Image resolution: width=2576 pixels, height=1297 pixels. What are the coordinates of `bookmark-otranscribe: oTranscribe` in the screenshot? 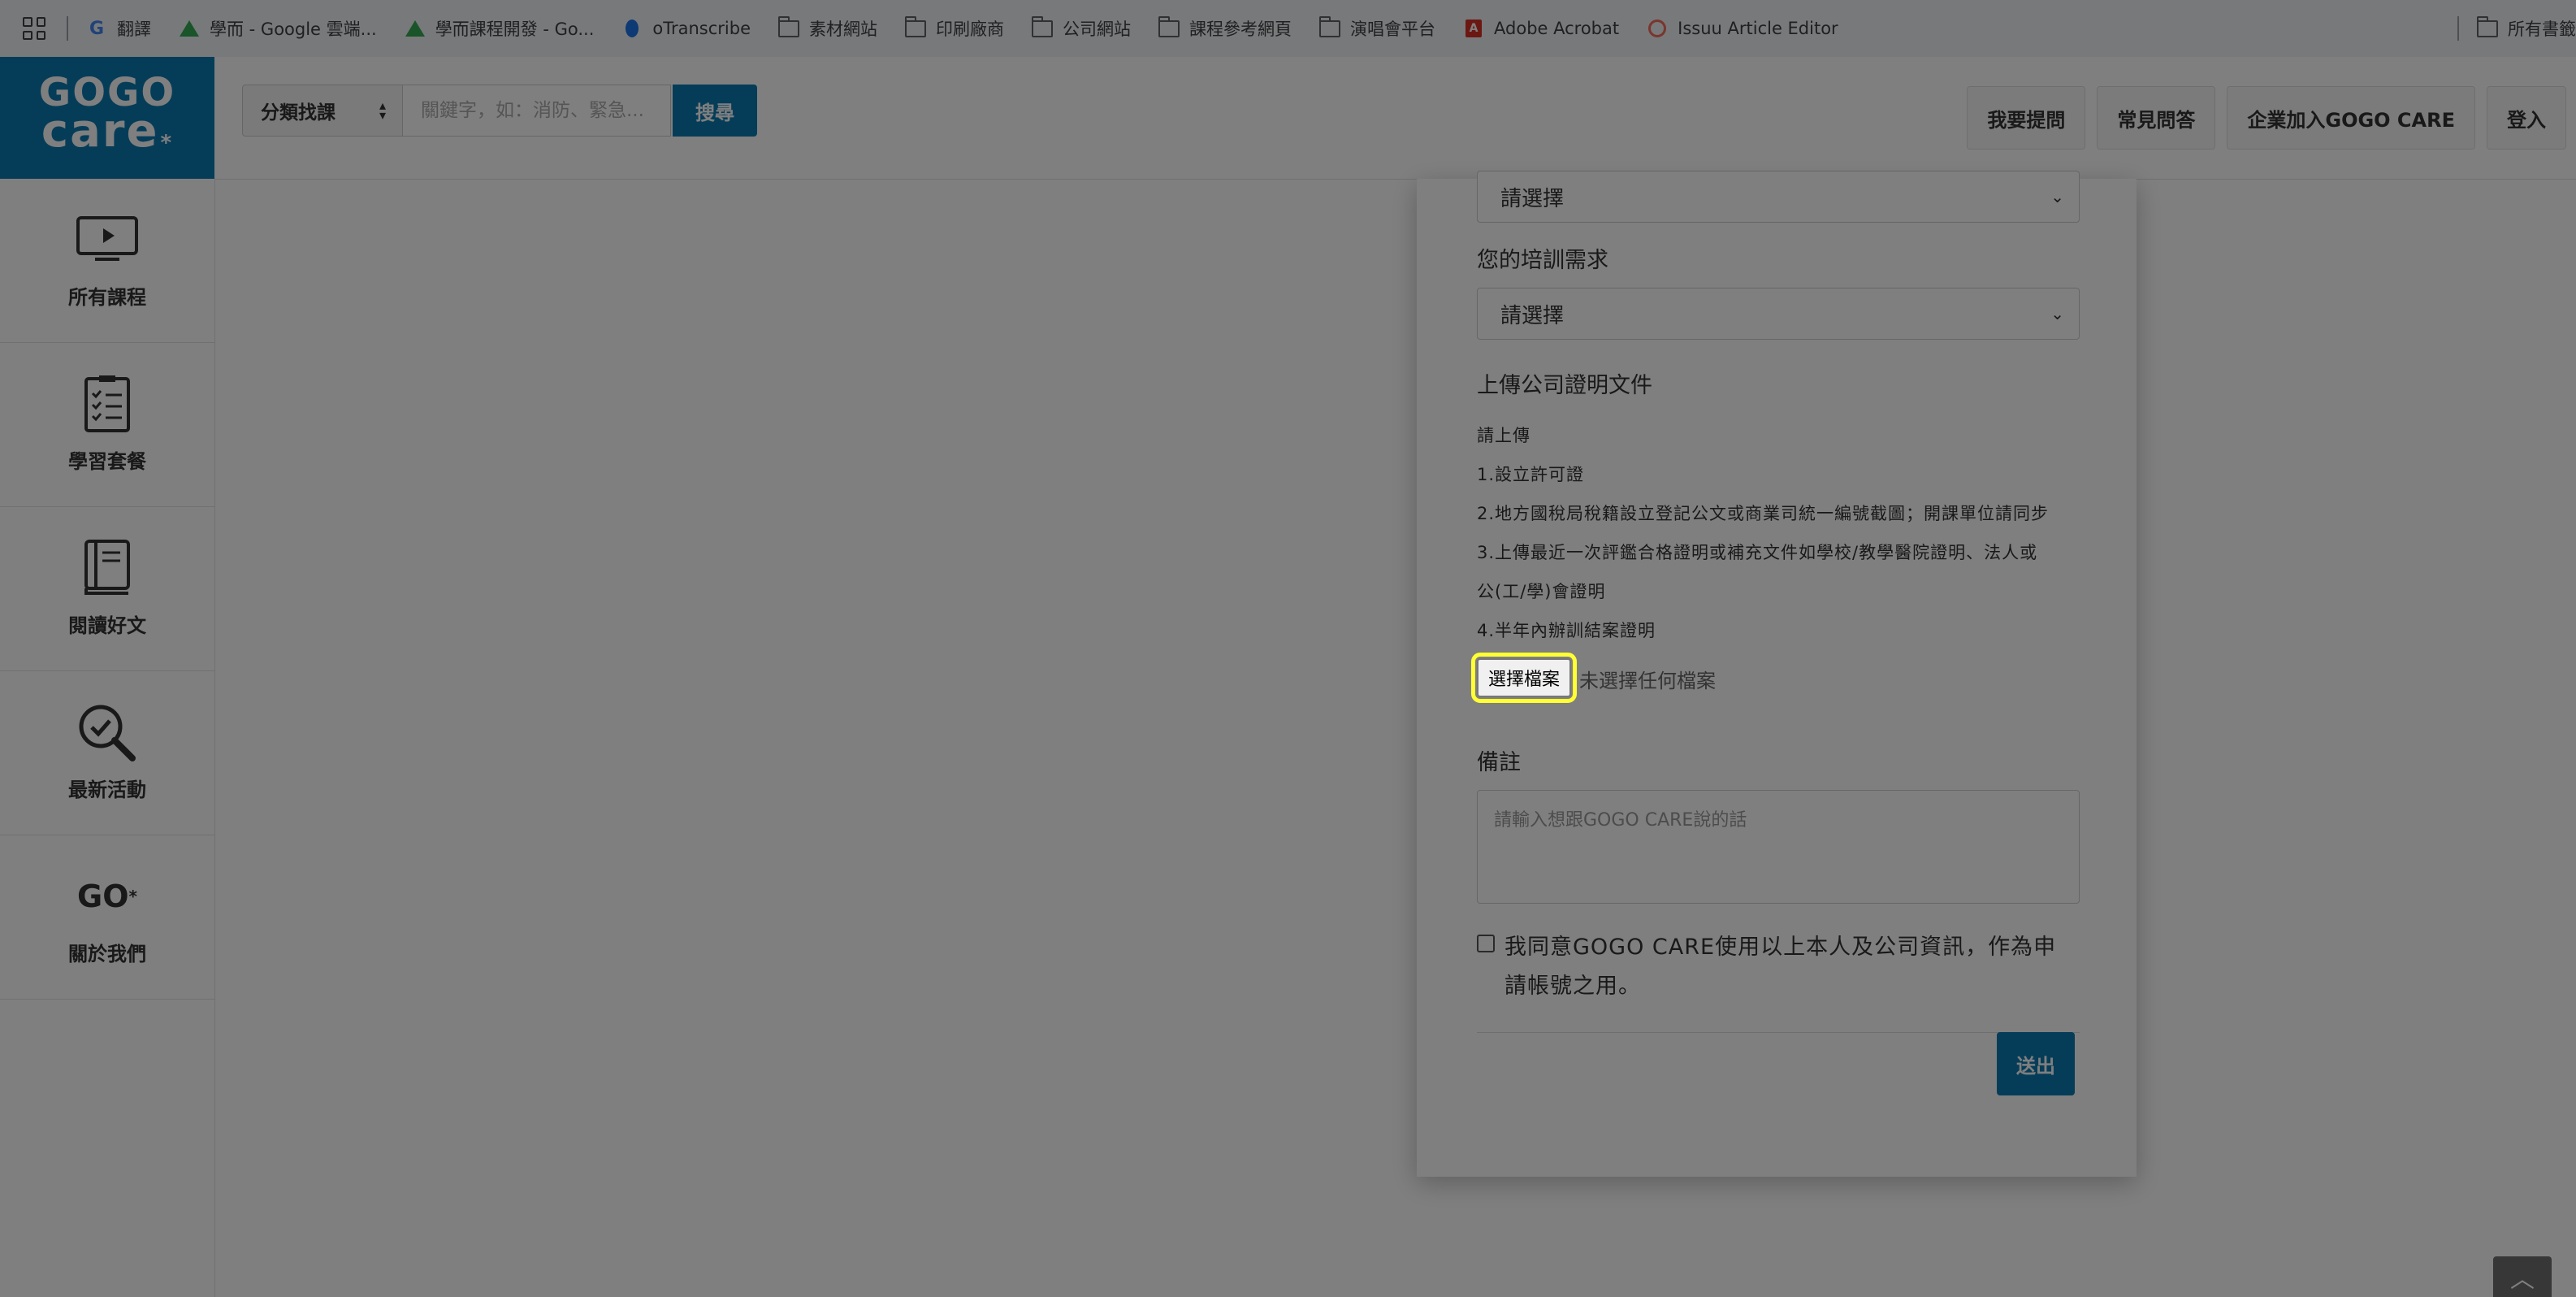 It's located at (686, 29).